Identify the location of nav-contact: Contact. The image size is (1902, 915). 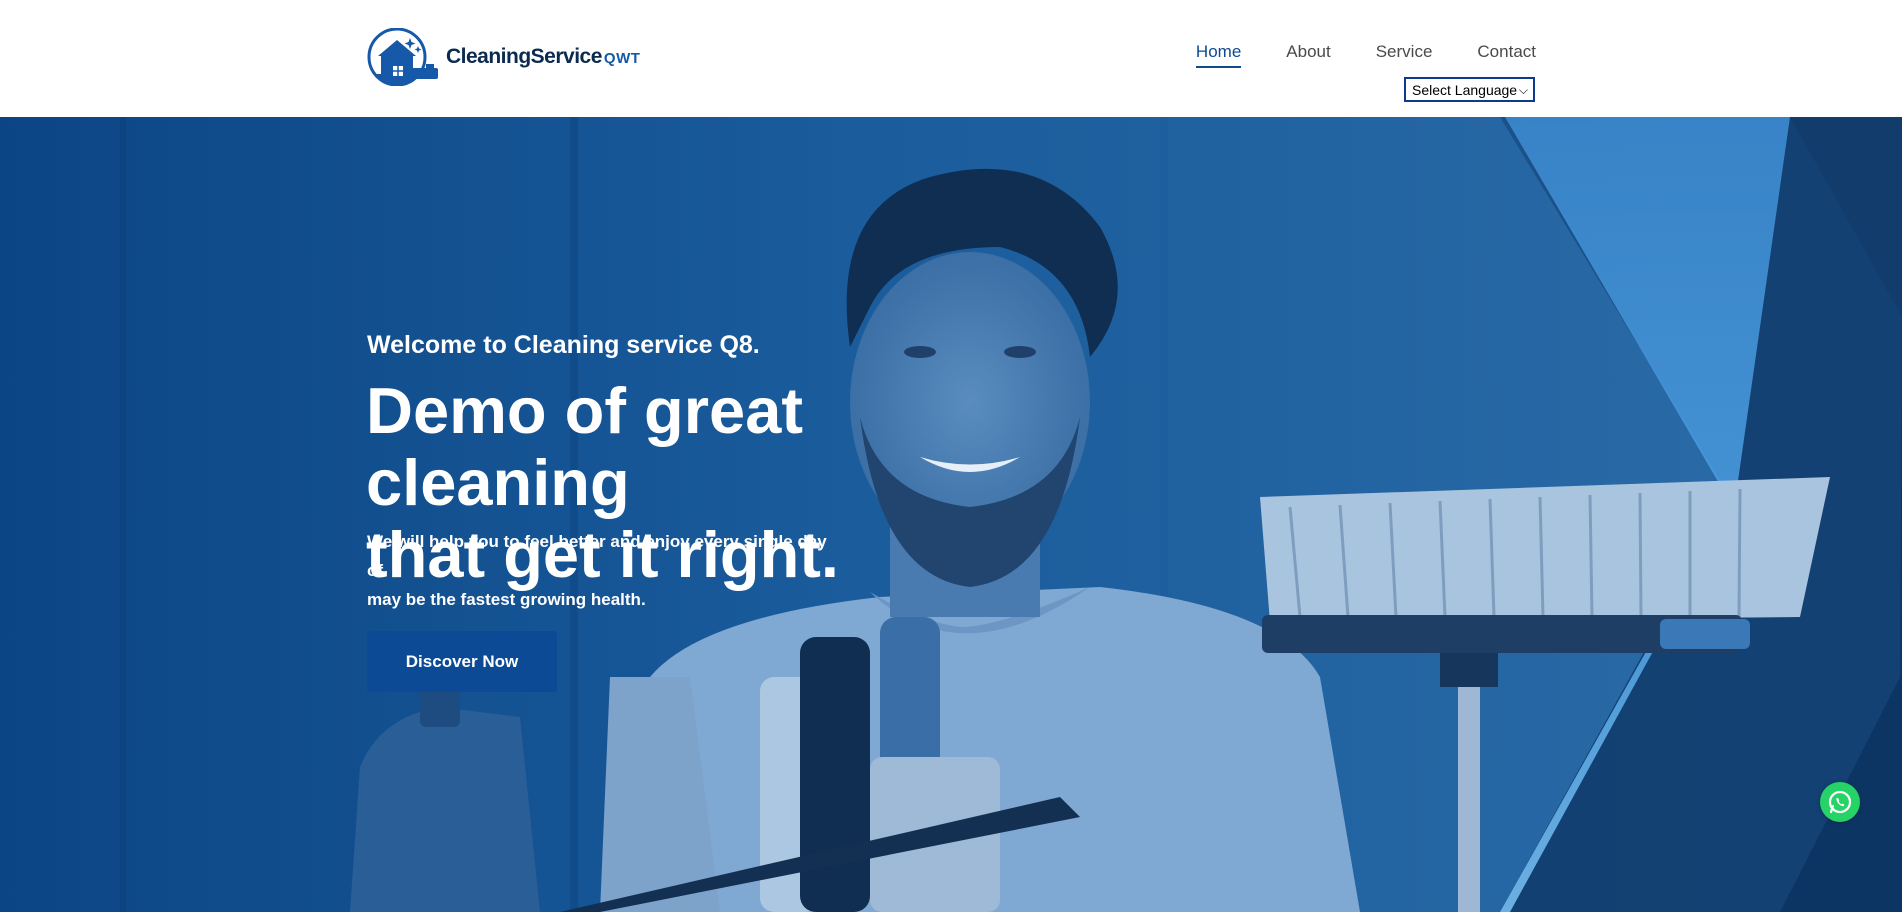
(1506, 55).